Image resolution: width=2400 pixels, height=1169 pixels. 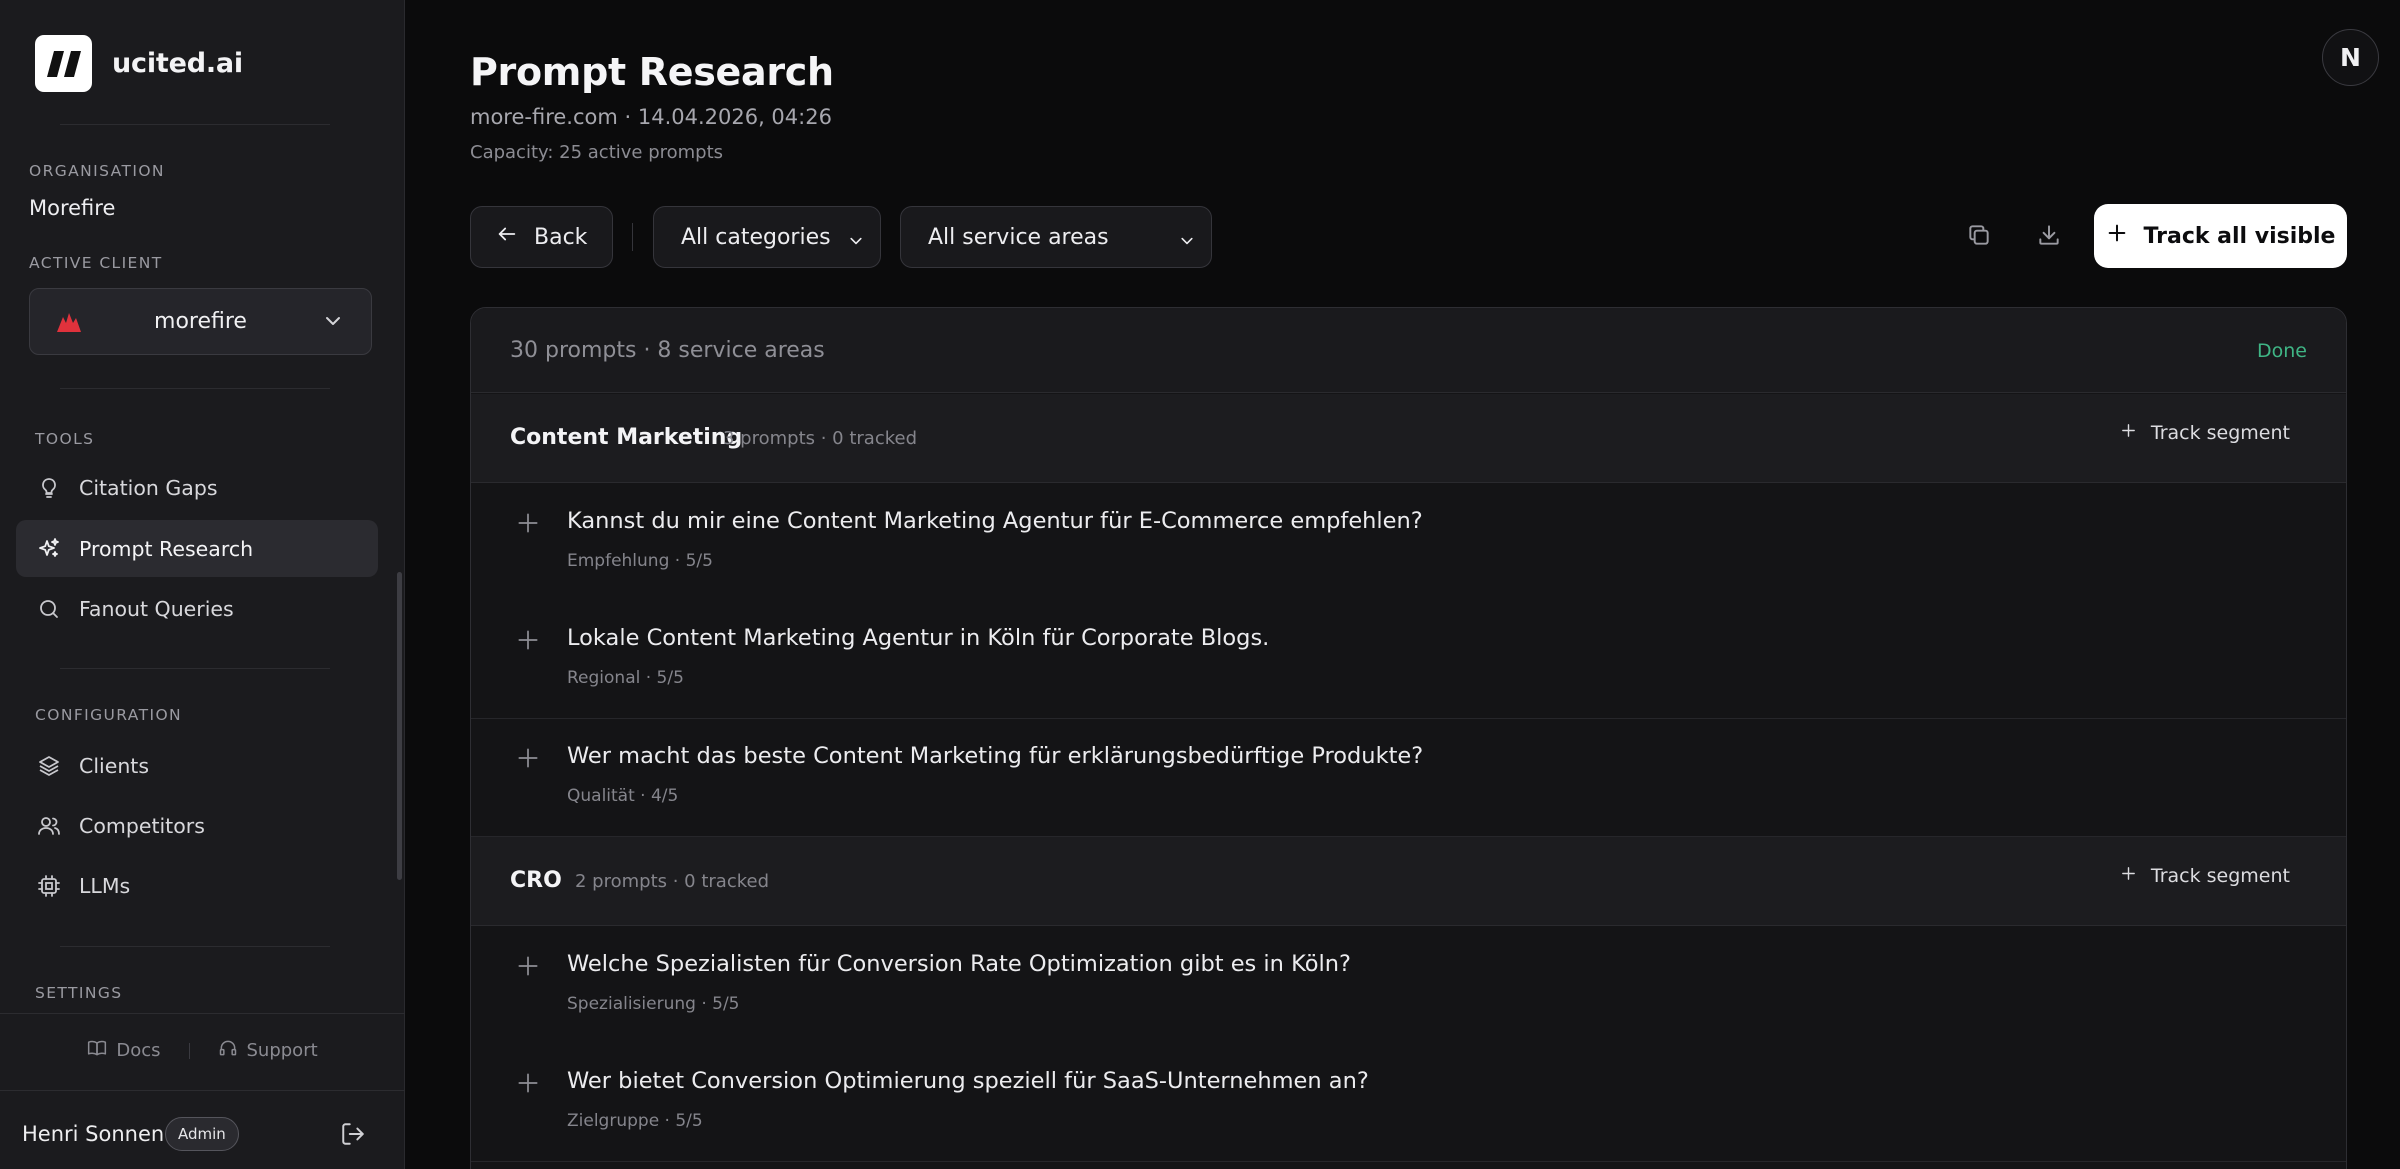 I want to click on organisation-name: Morefire, so click(x=72, y=208).